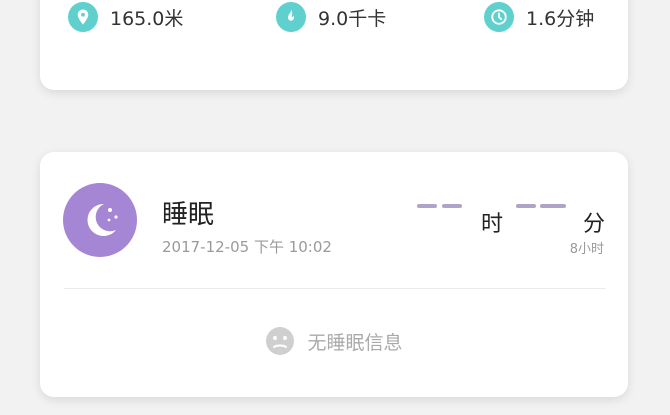 Image resolution: width=670 pixels, height=415 pixels. What do you see at coordinates (147, 18) in the screenshot?
I see `distance-value: 165.0米` at bounding box center [147, 18].